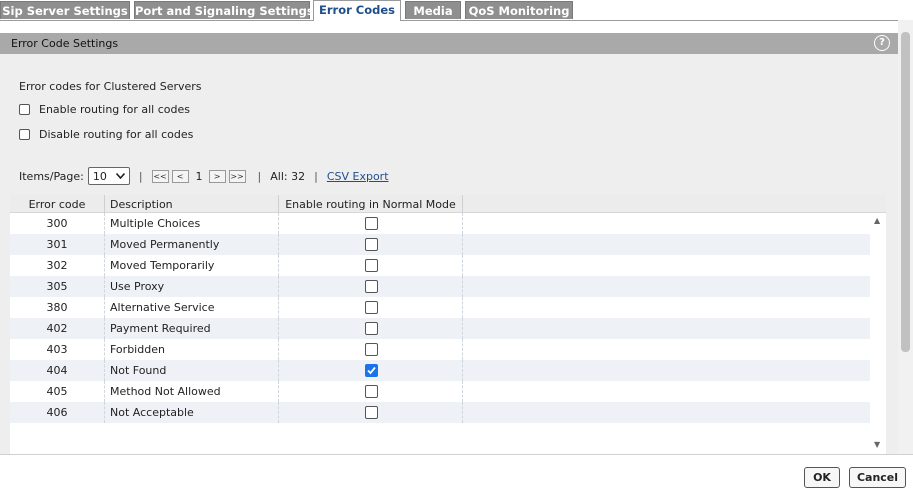  What do you see at coordinates (192, 391) in the screenshot?
I see `description-cell: Method Not Allowed` at bounding box center [192, 391].